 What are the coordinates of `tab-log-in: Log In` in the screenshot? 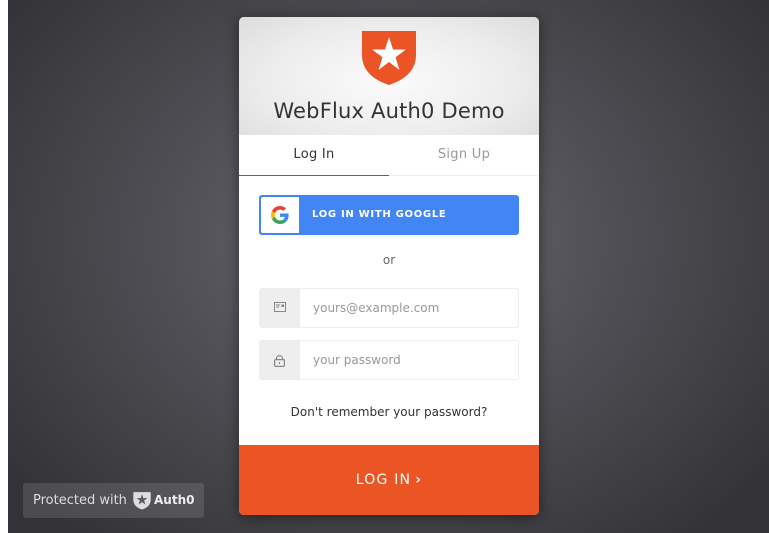 It's located at (314, 155).